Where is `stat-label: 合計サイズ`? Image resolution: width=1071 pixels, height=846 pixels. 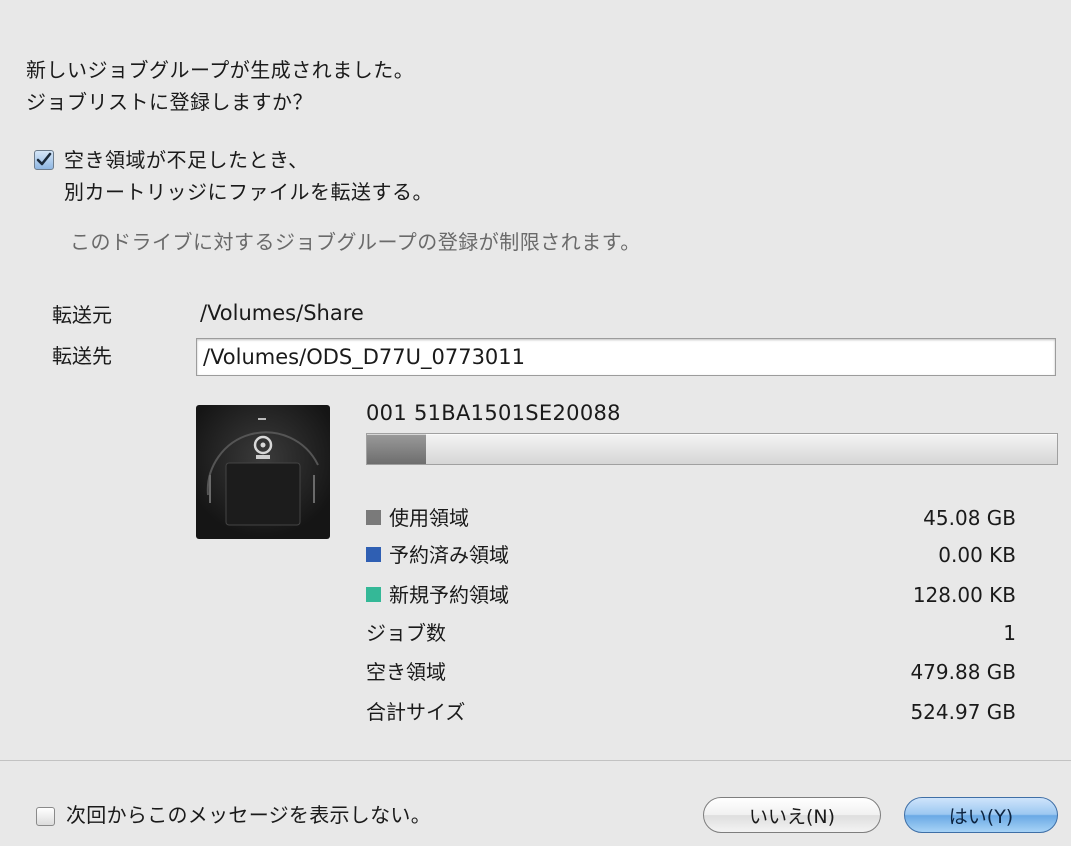 stat-label: 合計サイズ is located at coordinates (416, 712).